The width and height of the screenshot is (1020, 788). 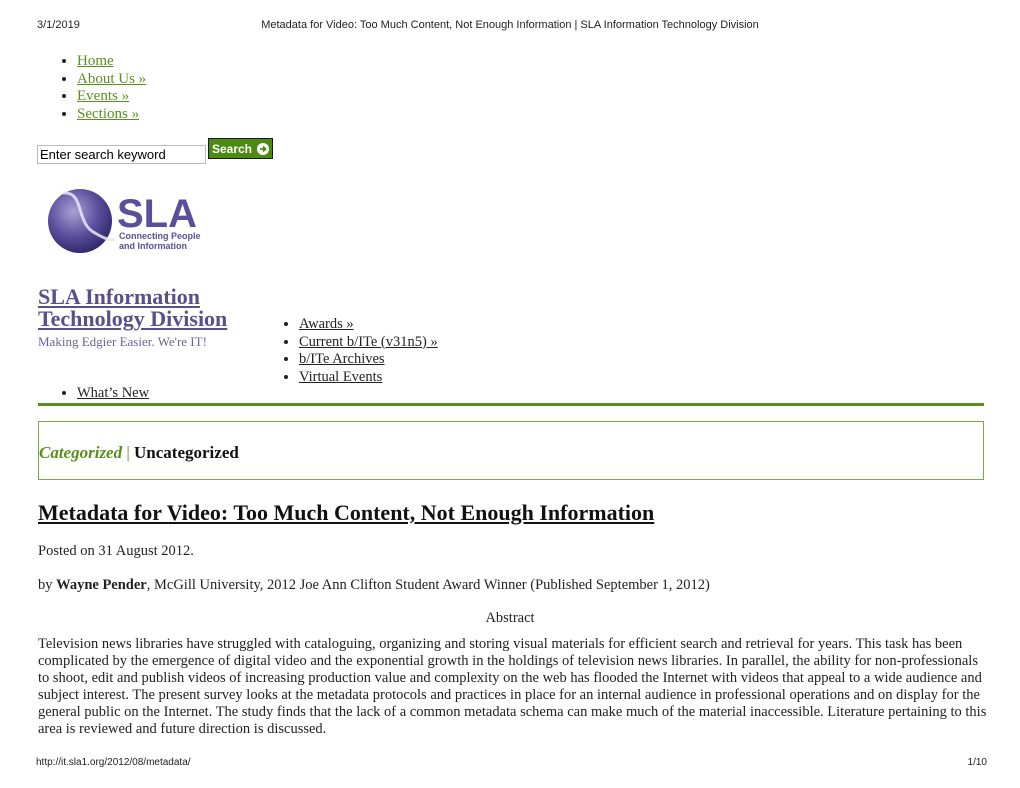 I want to click on nav-link-whats-new: What’s New, so click(x=113, y=393).